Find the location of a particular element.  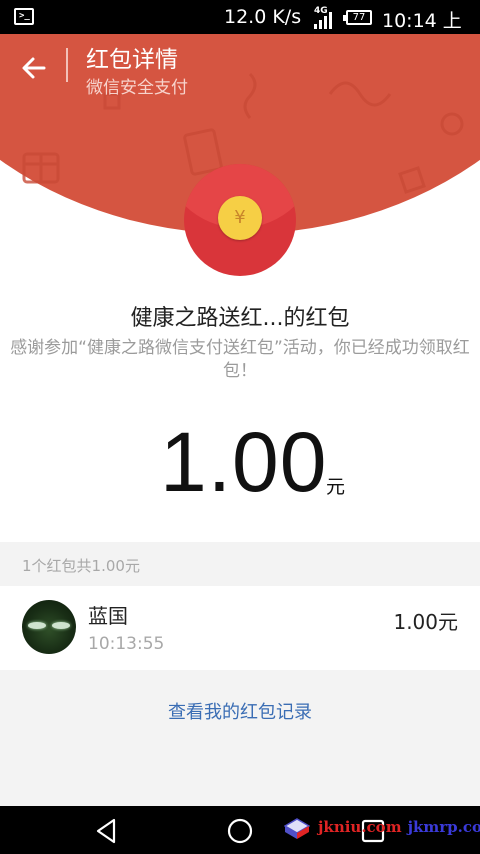

avatar is located at coordinates (49, 627).